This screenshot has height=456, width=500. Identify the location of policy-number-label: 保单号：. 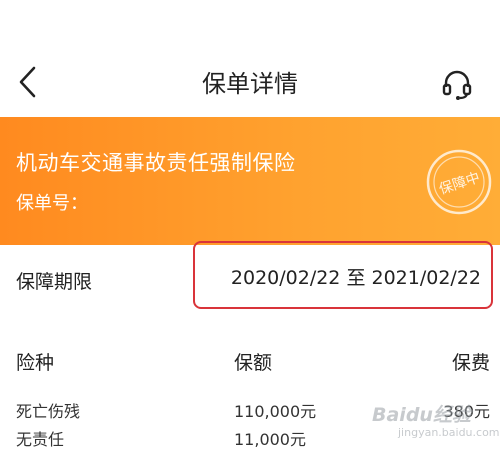
(52, 203).